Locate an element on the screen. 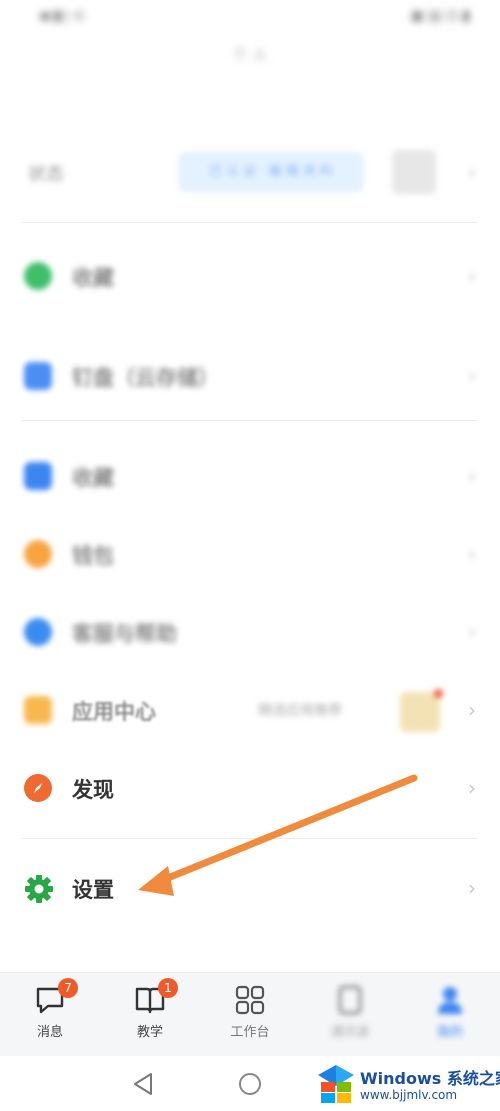 The image size is (500, 1111). tab-teaching: 1 教学 is located at coordinates (150, 1014).